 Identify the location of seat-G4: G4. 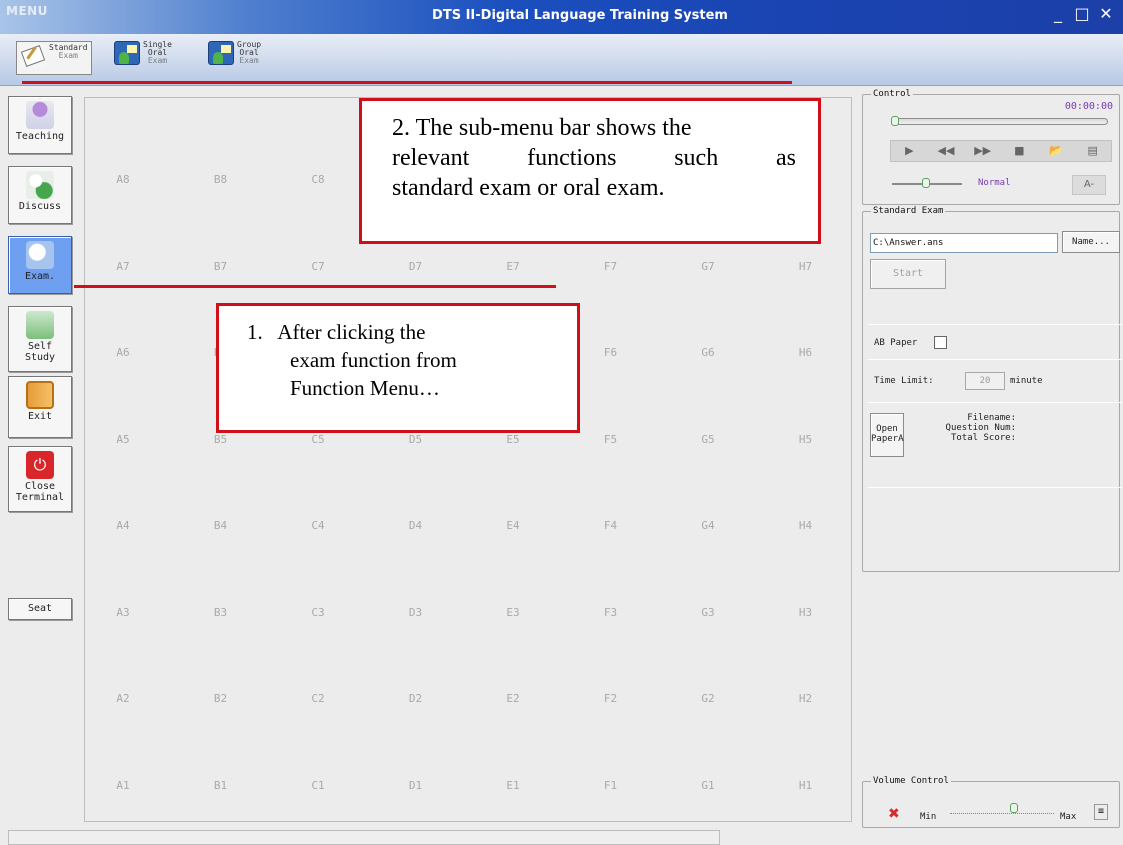
(708, 525).